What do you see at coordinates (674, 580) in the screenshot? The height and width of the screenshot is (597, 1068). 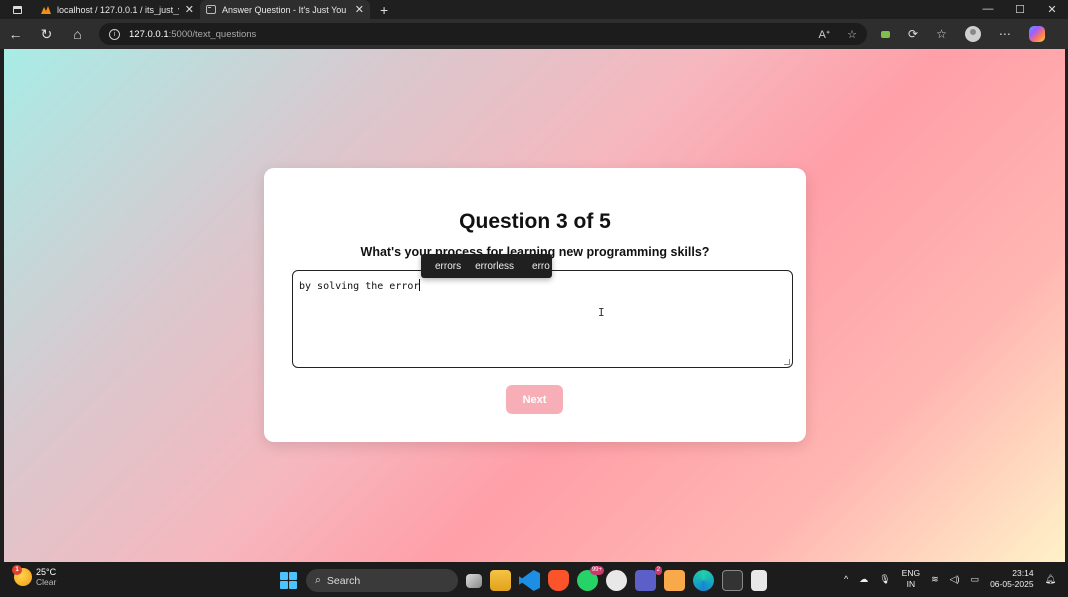 I see `postman-icon` at bounding box center [674, 580].